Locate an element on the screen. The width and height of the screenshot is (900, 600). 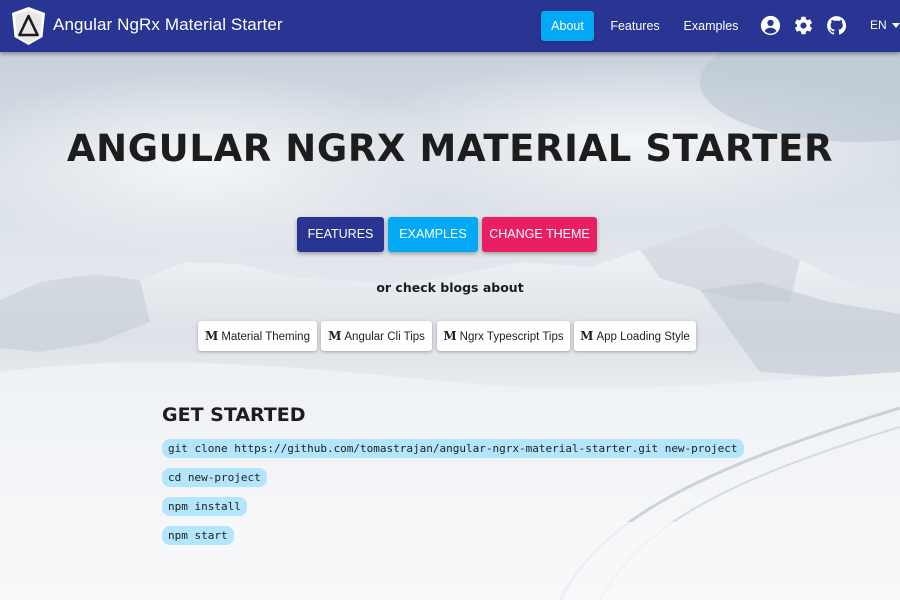
github-icon is located at coordinates (836, 25).